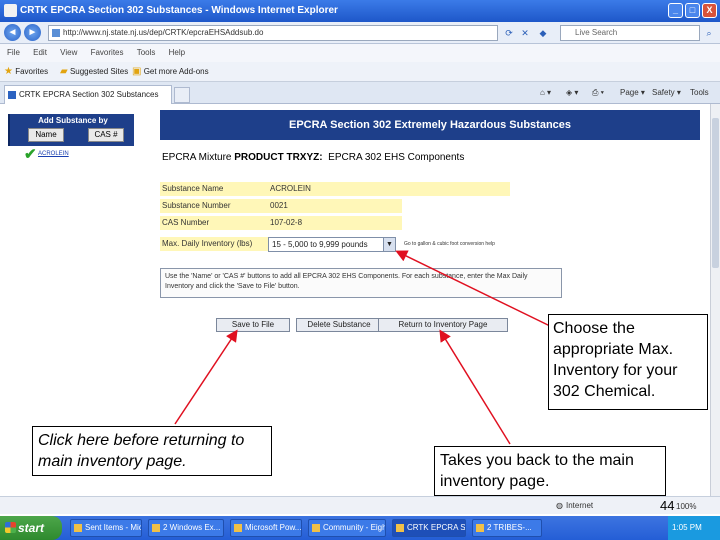 This screenshot has width=720, height=540. I want to click on status-bar: ◍ Internet 44 100%, so click(360, 505).